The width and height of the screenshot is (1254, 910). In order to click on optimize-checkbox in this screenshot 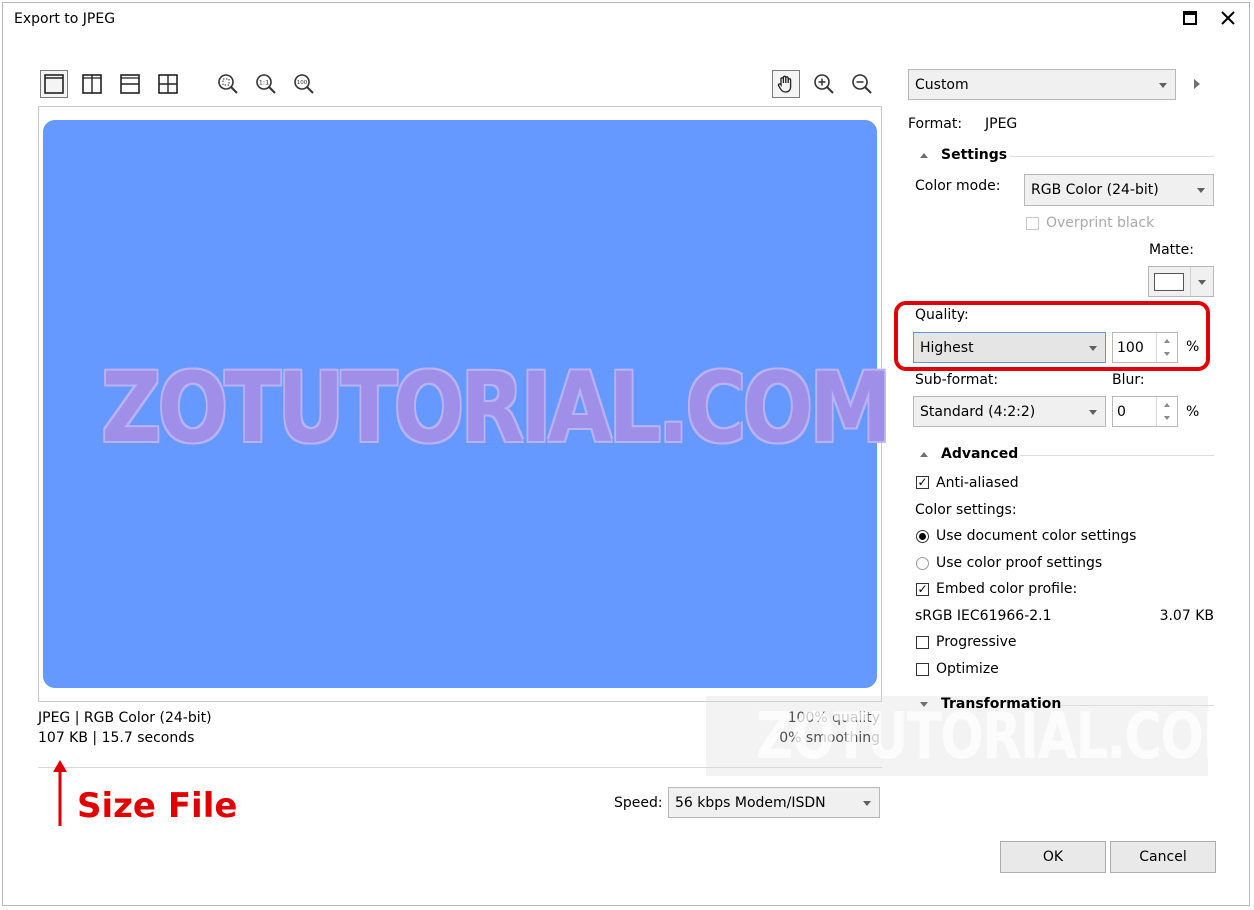, I will do `click(922, 669)`.